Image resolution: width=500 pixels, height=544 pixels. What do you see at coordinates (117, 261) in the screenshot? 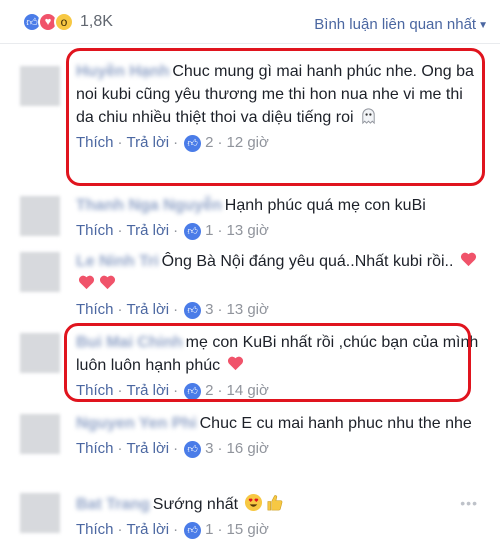
I see `commenter-name: Le Ninh Tri` at bounding box center [117, 261].